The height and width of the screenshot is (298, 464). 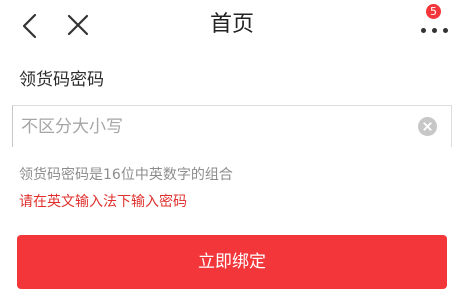 What do you see at coordinates (126, 175) in the screenshot?
I see `format-hint: 领货码密码是16位中英数字的组合` at bounding box center [126, 175].